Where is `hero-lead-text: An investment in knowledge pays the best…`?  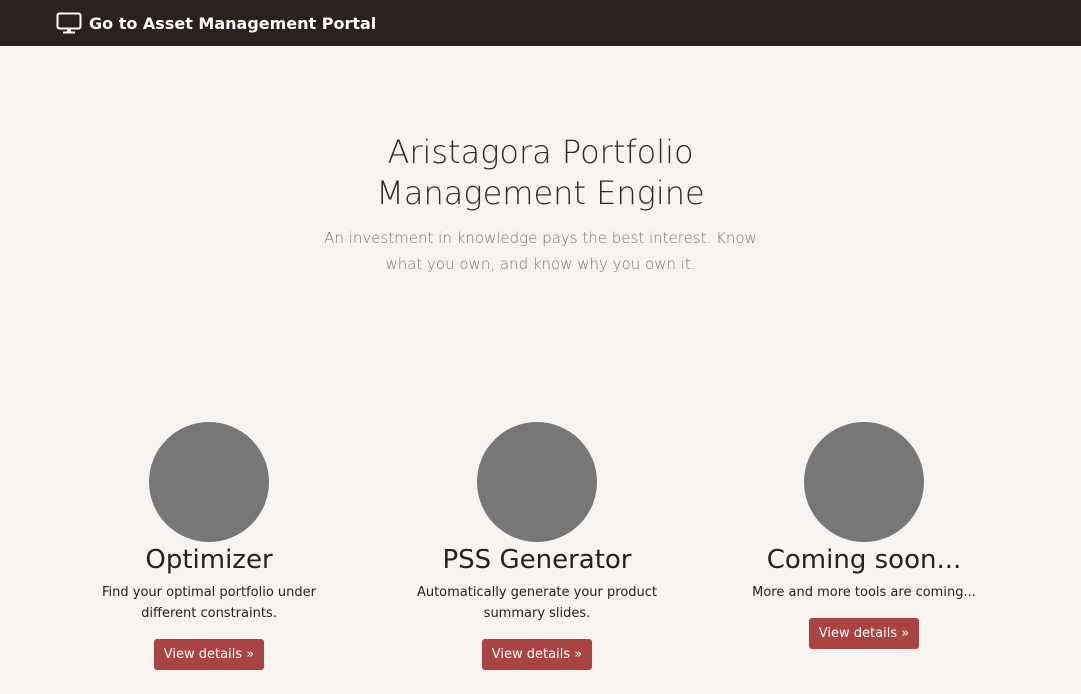 hero-lead-text: An investment in knowledge pays the best… is located at coordinates (540, 251).